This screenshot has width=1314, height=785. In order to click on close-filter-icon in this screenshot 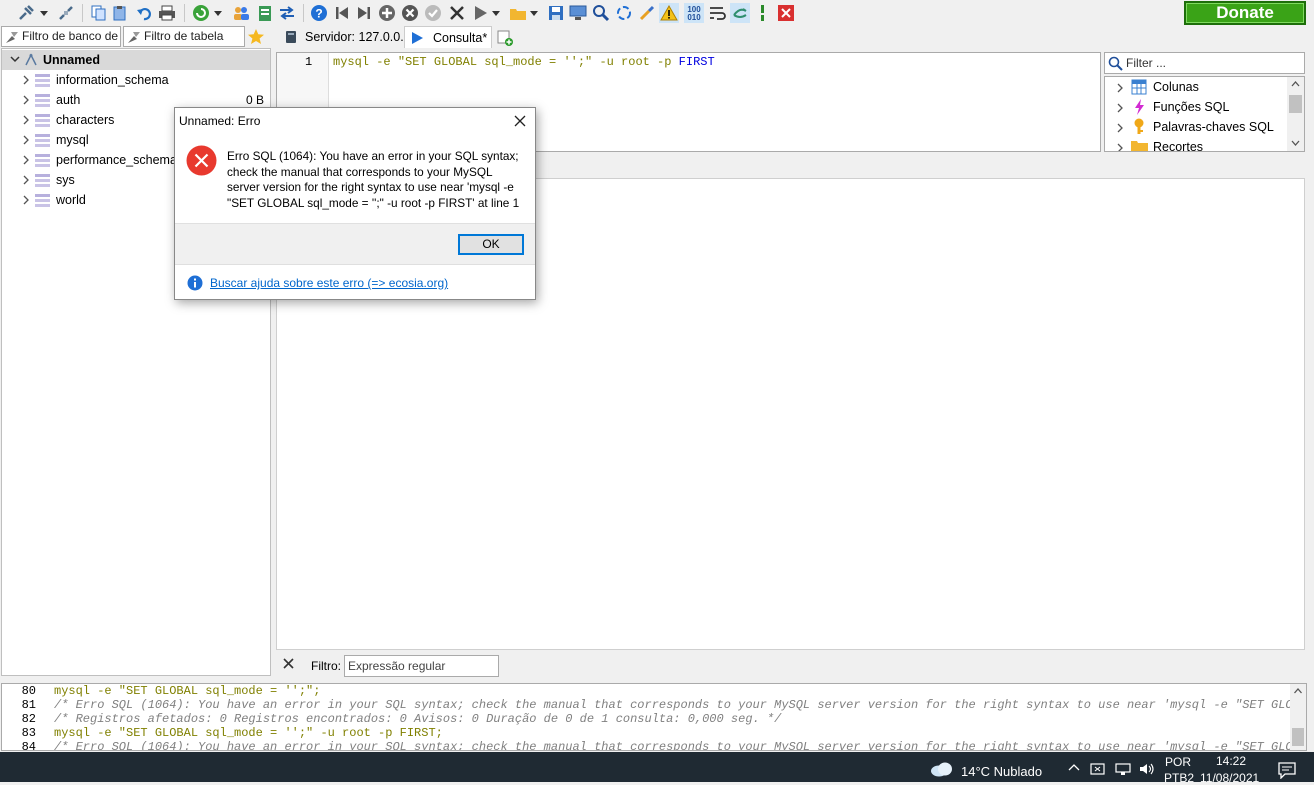, I will do `click(288, 663)`.